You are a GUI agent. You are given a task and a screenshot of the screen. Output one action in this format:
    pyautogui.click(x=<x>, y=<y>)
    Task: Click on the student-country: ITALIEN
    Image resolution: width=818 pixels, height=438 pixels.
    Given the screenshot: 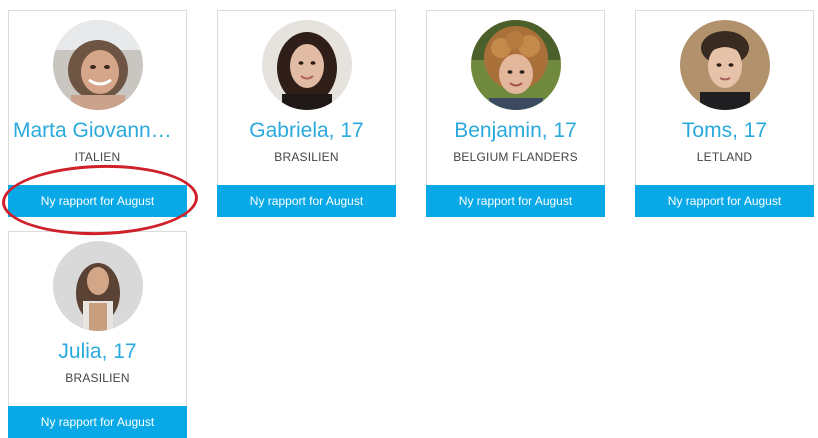 What is the action you would take?
    pyautogui.click(x=97, y=157)
    